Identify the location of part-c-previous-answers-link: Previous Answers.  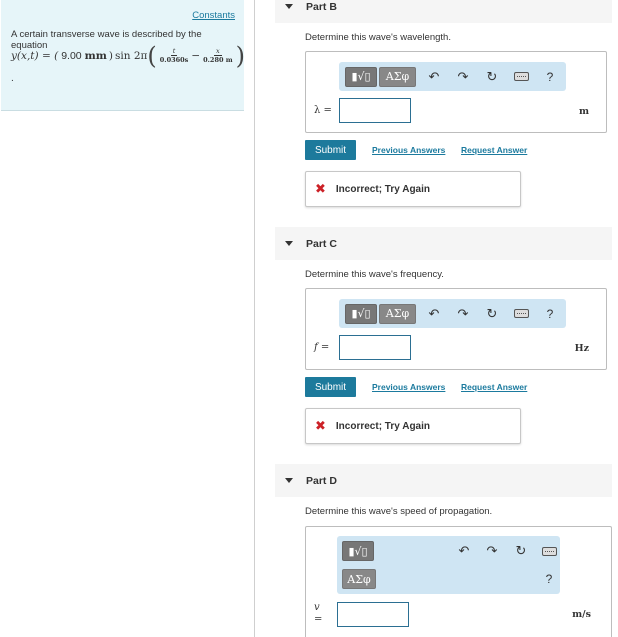
(408, 387).